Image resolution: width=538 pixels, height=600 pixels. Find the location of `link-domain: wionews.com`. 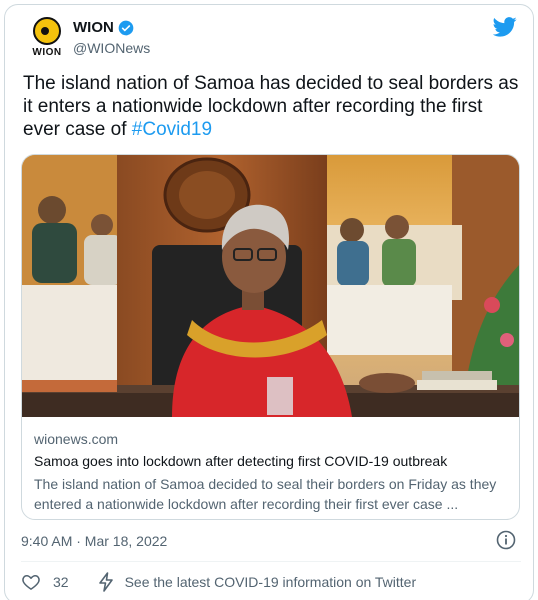

link-domain: wionews.com is located at coordinates (76, 439).